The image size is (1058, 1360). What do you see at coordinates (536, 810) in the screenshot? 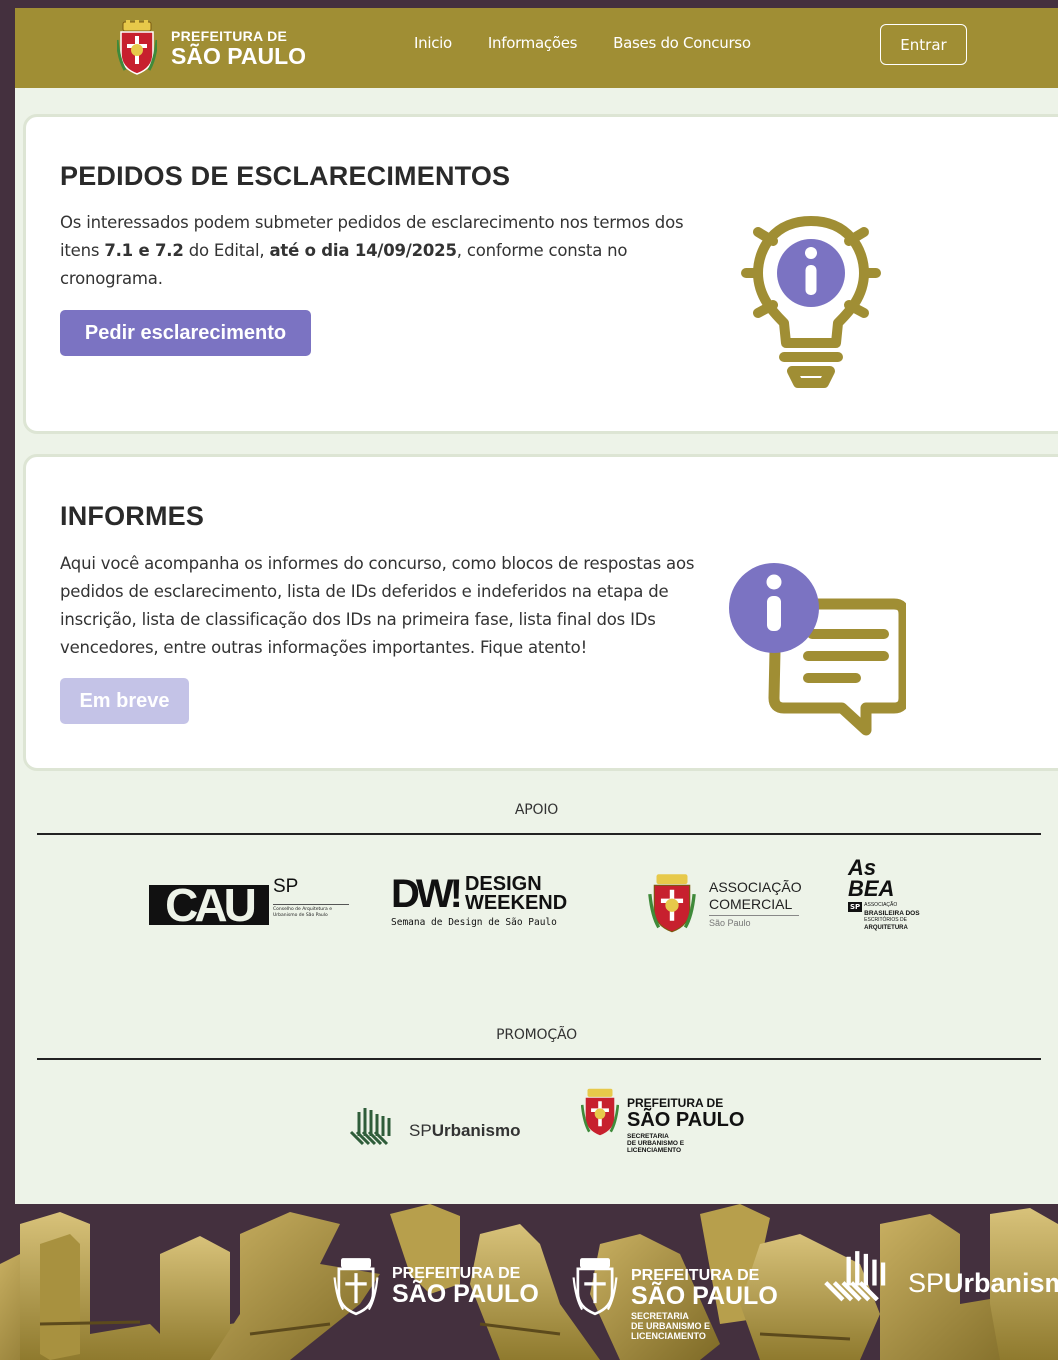
I see `support-label: APOIO` at bounding box center [536, 810].